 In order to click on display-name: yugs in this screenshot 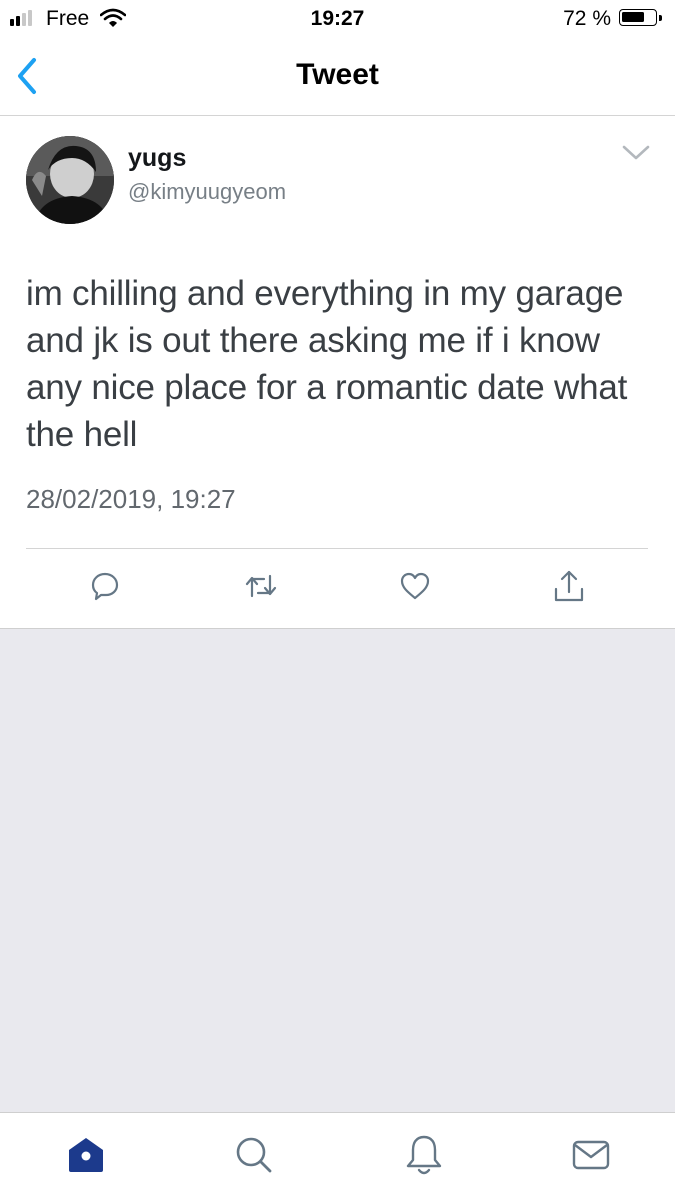, I will do `click(157, 158)`.